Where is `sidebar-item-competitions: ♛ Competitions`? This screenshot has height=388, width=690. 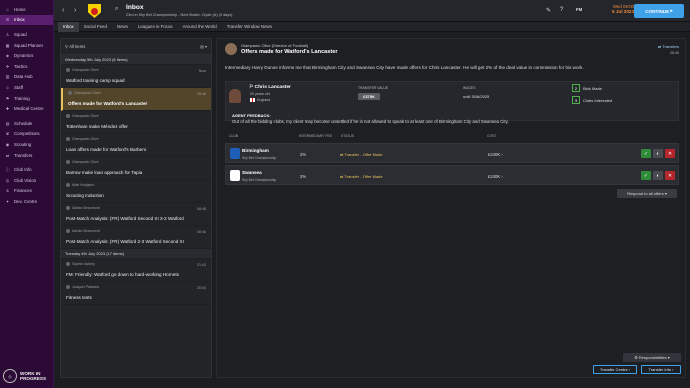 sidebar-item-competitions: ♛ Competitions is located at coordinates (26, 134).